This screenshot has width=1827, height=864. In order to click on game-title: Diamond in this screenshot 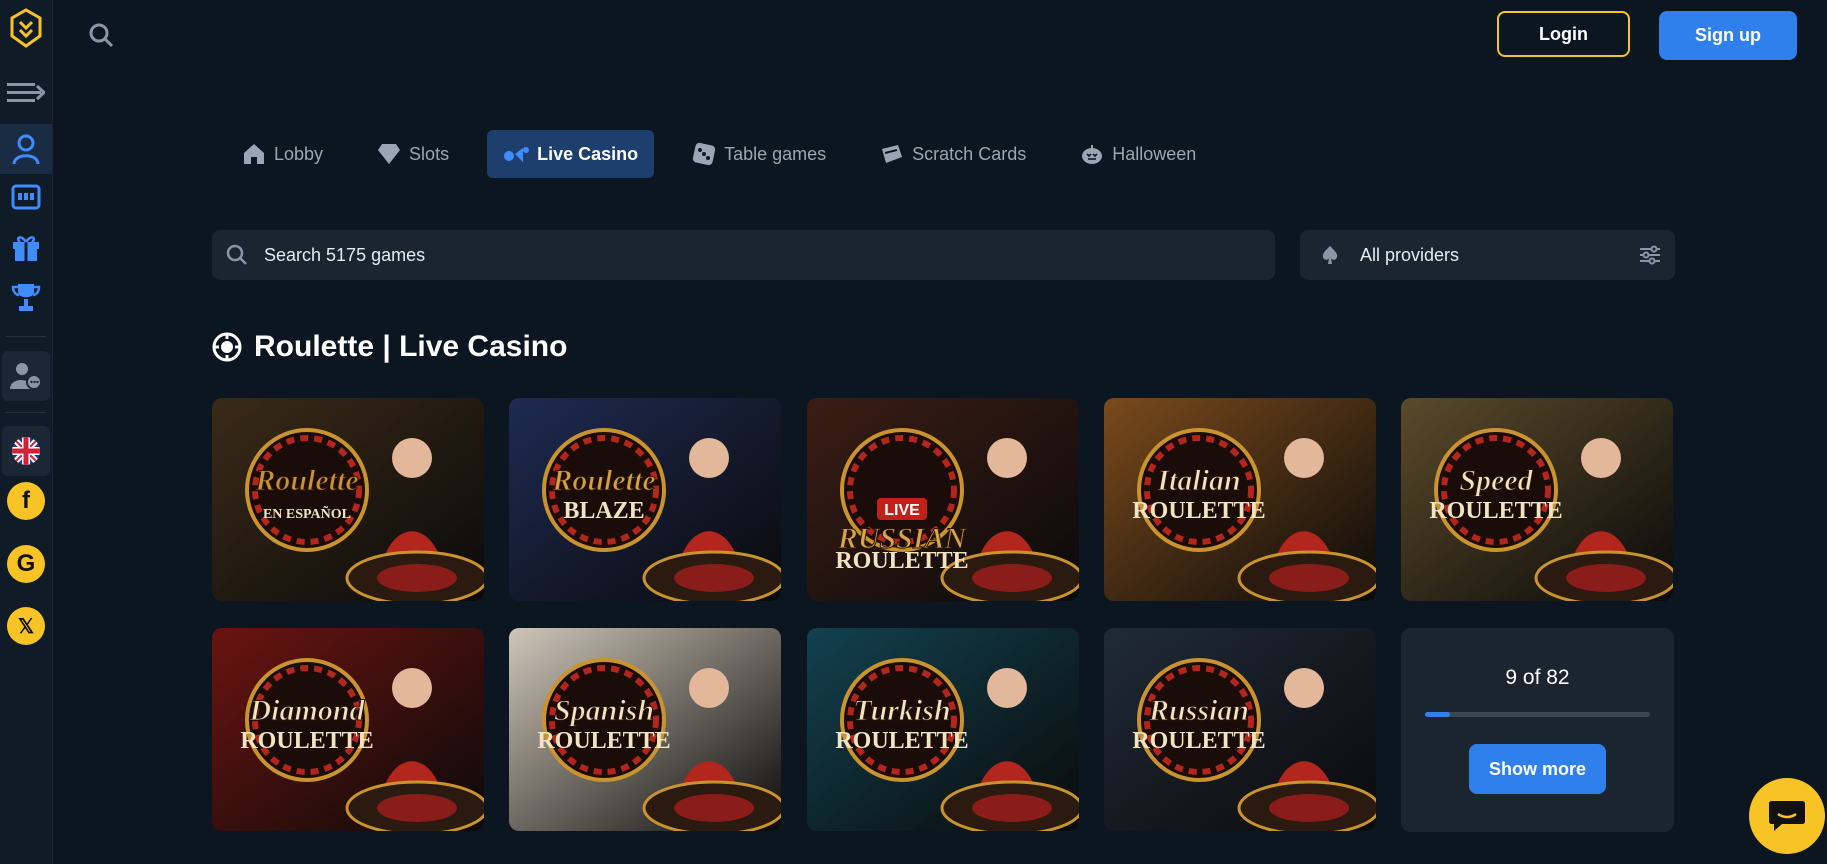, I will do `click(306, 710)`.